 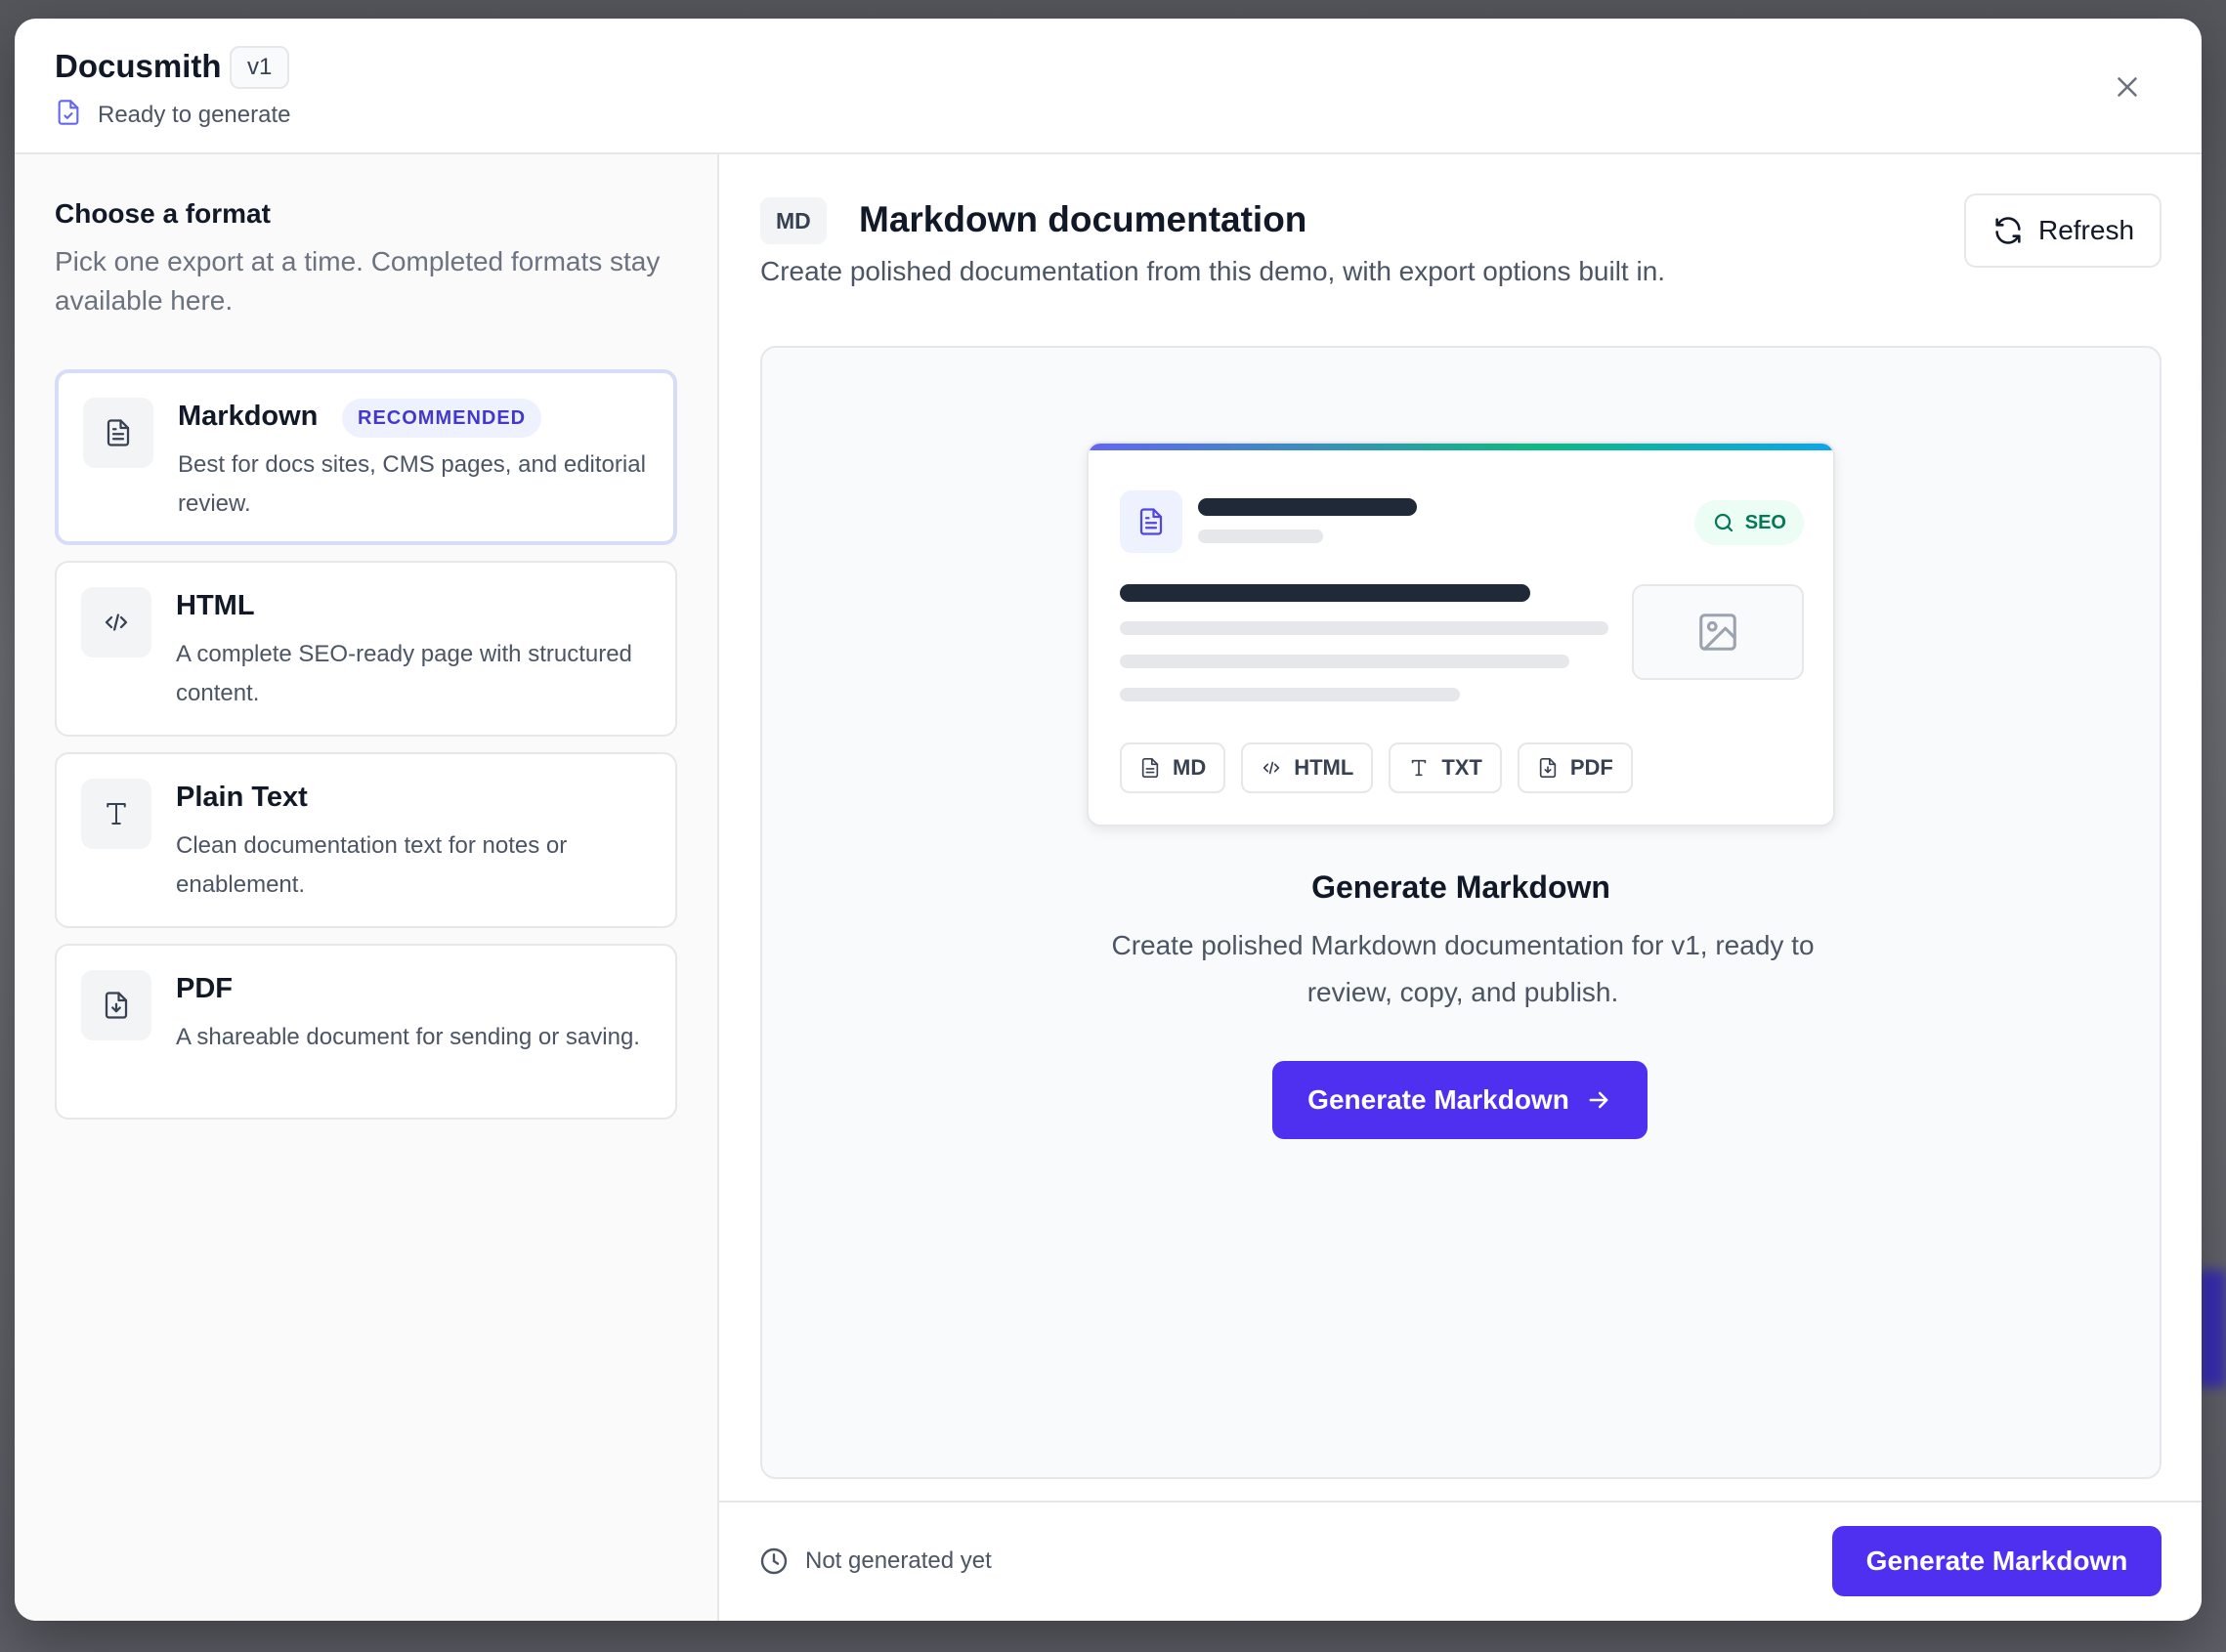 I want to click on chip-pdf: PDF, so click(x=1575, y=767).